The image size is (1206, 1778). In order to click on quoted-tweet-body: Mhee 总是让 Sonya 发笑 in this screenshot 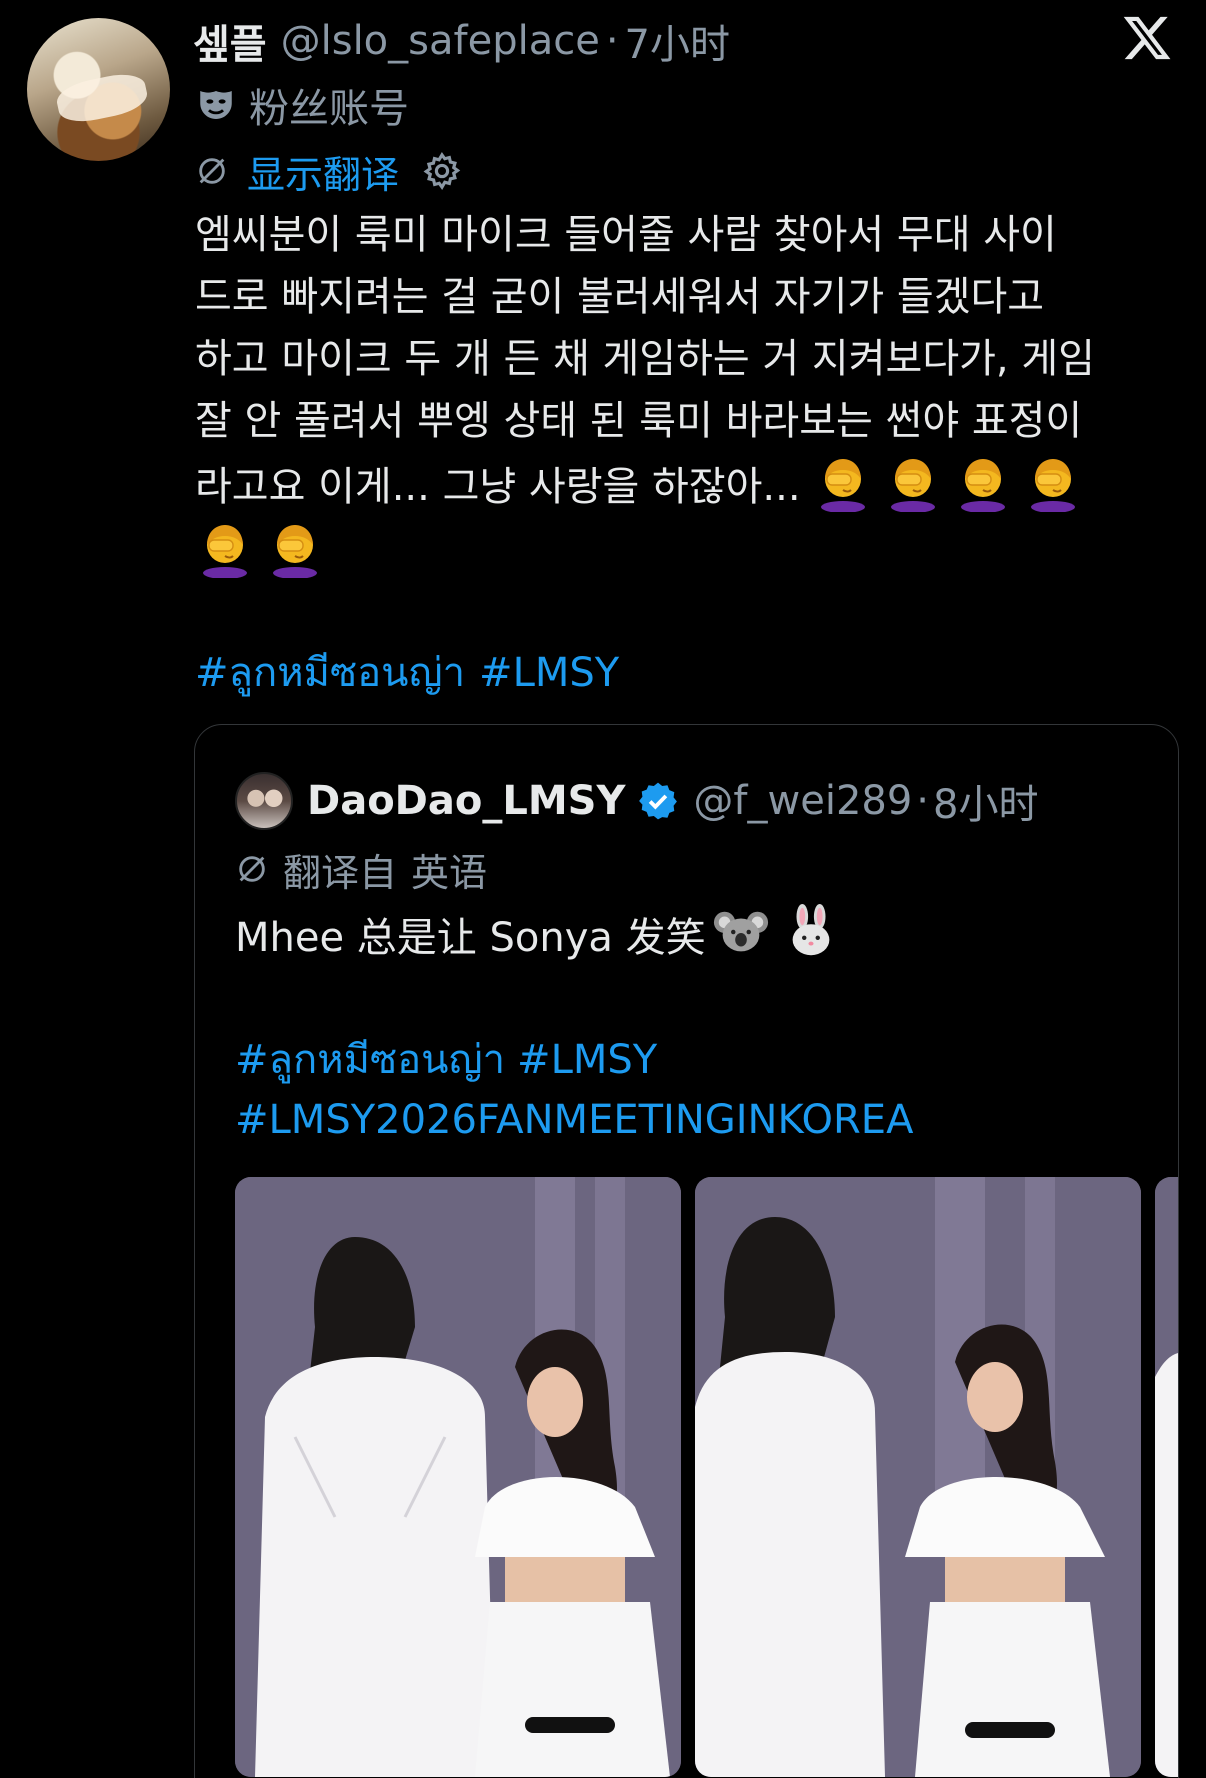, I will do `click(540, 935)`.